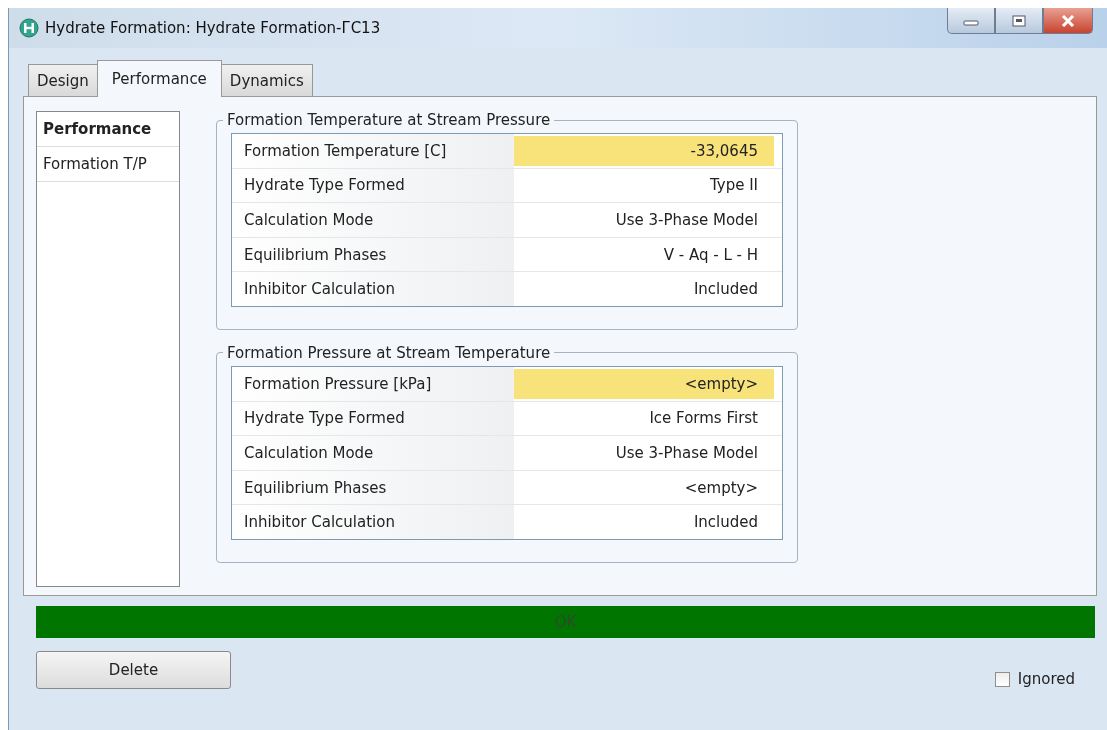 Image resolution: width=1107 pixels, height=730 pixels. I want to click on minimize-button, so click(971, 21).